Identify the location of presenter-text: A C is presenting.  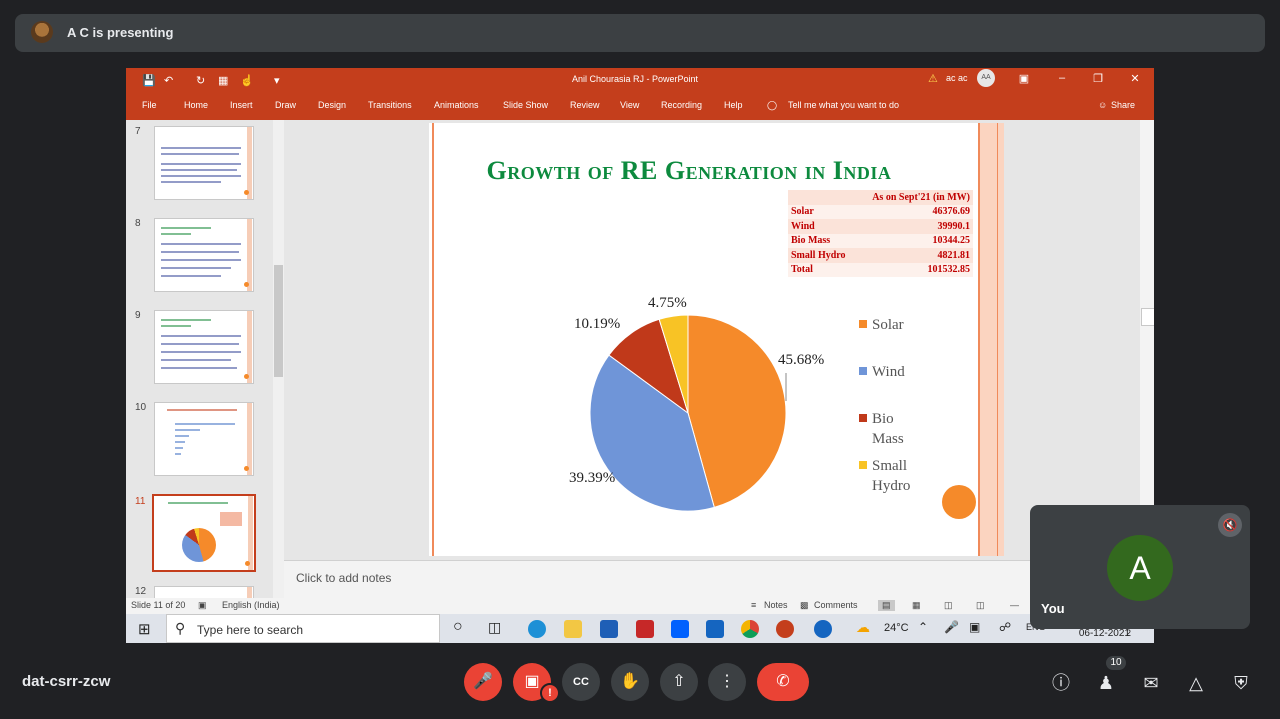
(120, 32).